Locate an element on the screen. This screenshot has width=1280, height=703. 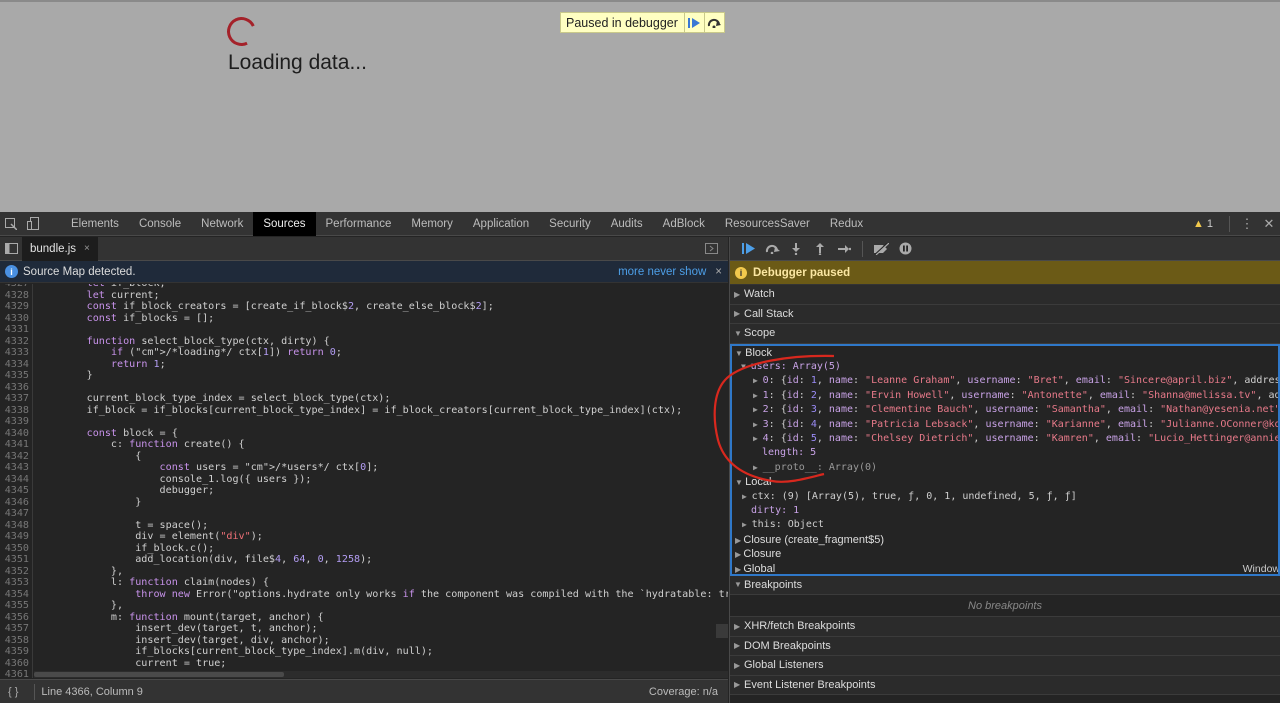
code-line: if_block.c(); is located at coordinates (126, 549).